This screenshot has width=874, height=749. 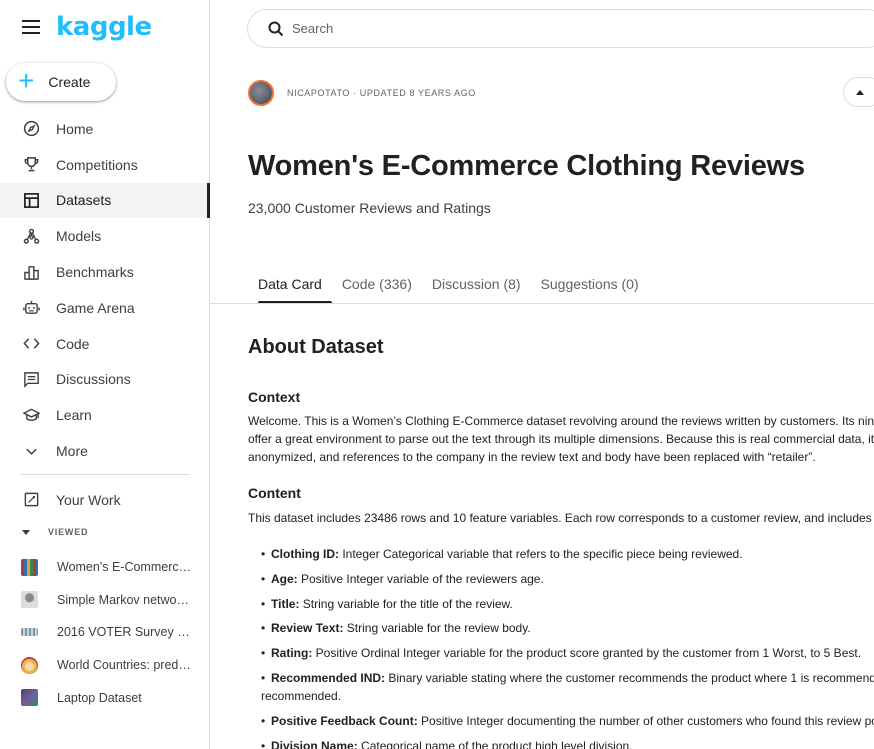 I want to click on tab-code: Code (336), so click(x=377, y=287).